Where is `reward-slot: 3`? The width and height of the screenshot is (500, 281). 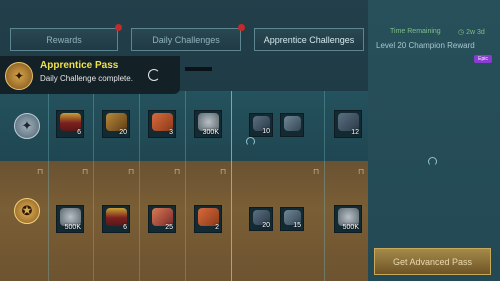
reward-slot: 3 is located at coordinates (162, 124).